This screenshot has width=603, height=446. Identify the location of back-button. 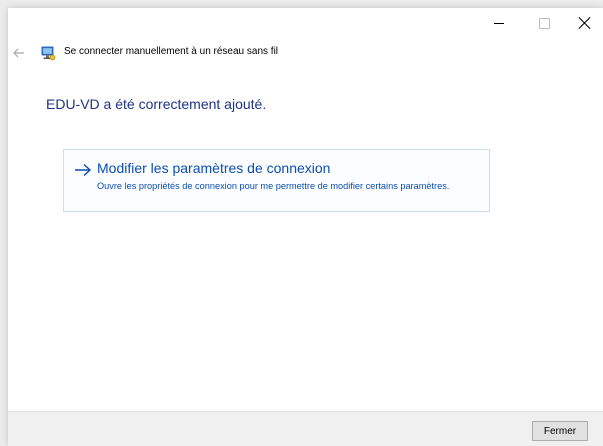
(19, 53).